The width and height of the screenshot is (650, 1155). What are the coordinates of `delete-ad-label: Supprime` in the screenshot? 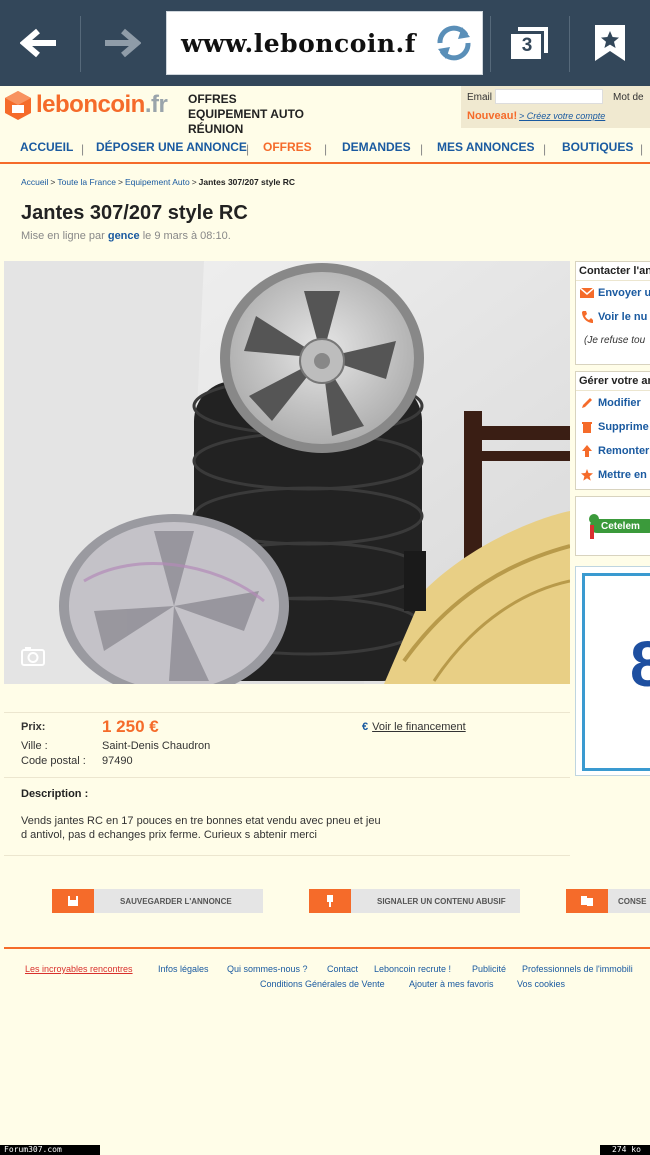 It's located at (623, 427).